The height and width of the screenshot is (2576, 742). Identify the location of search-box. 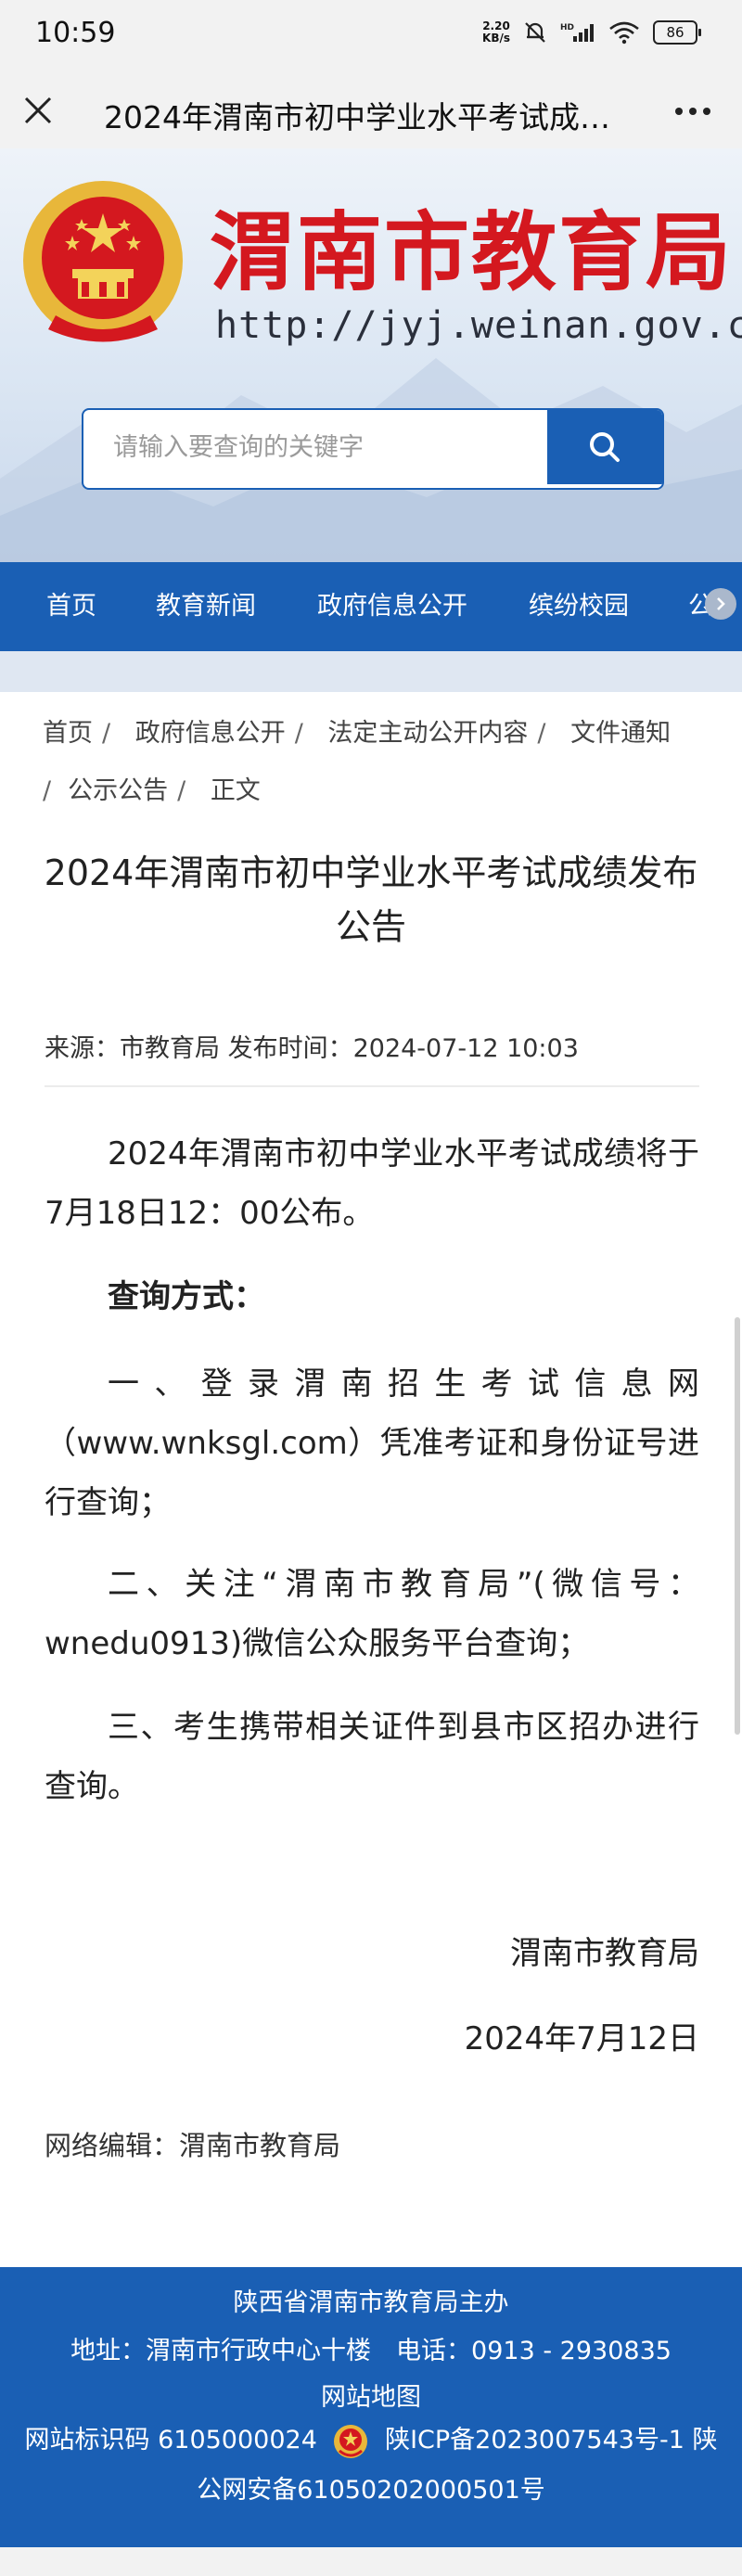
(373, 449).